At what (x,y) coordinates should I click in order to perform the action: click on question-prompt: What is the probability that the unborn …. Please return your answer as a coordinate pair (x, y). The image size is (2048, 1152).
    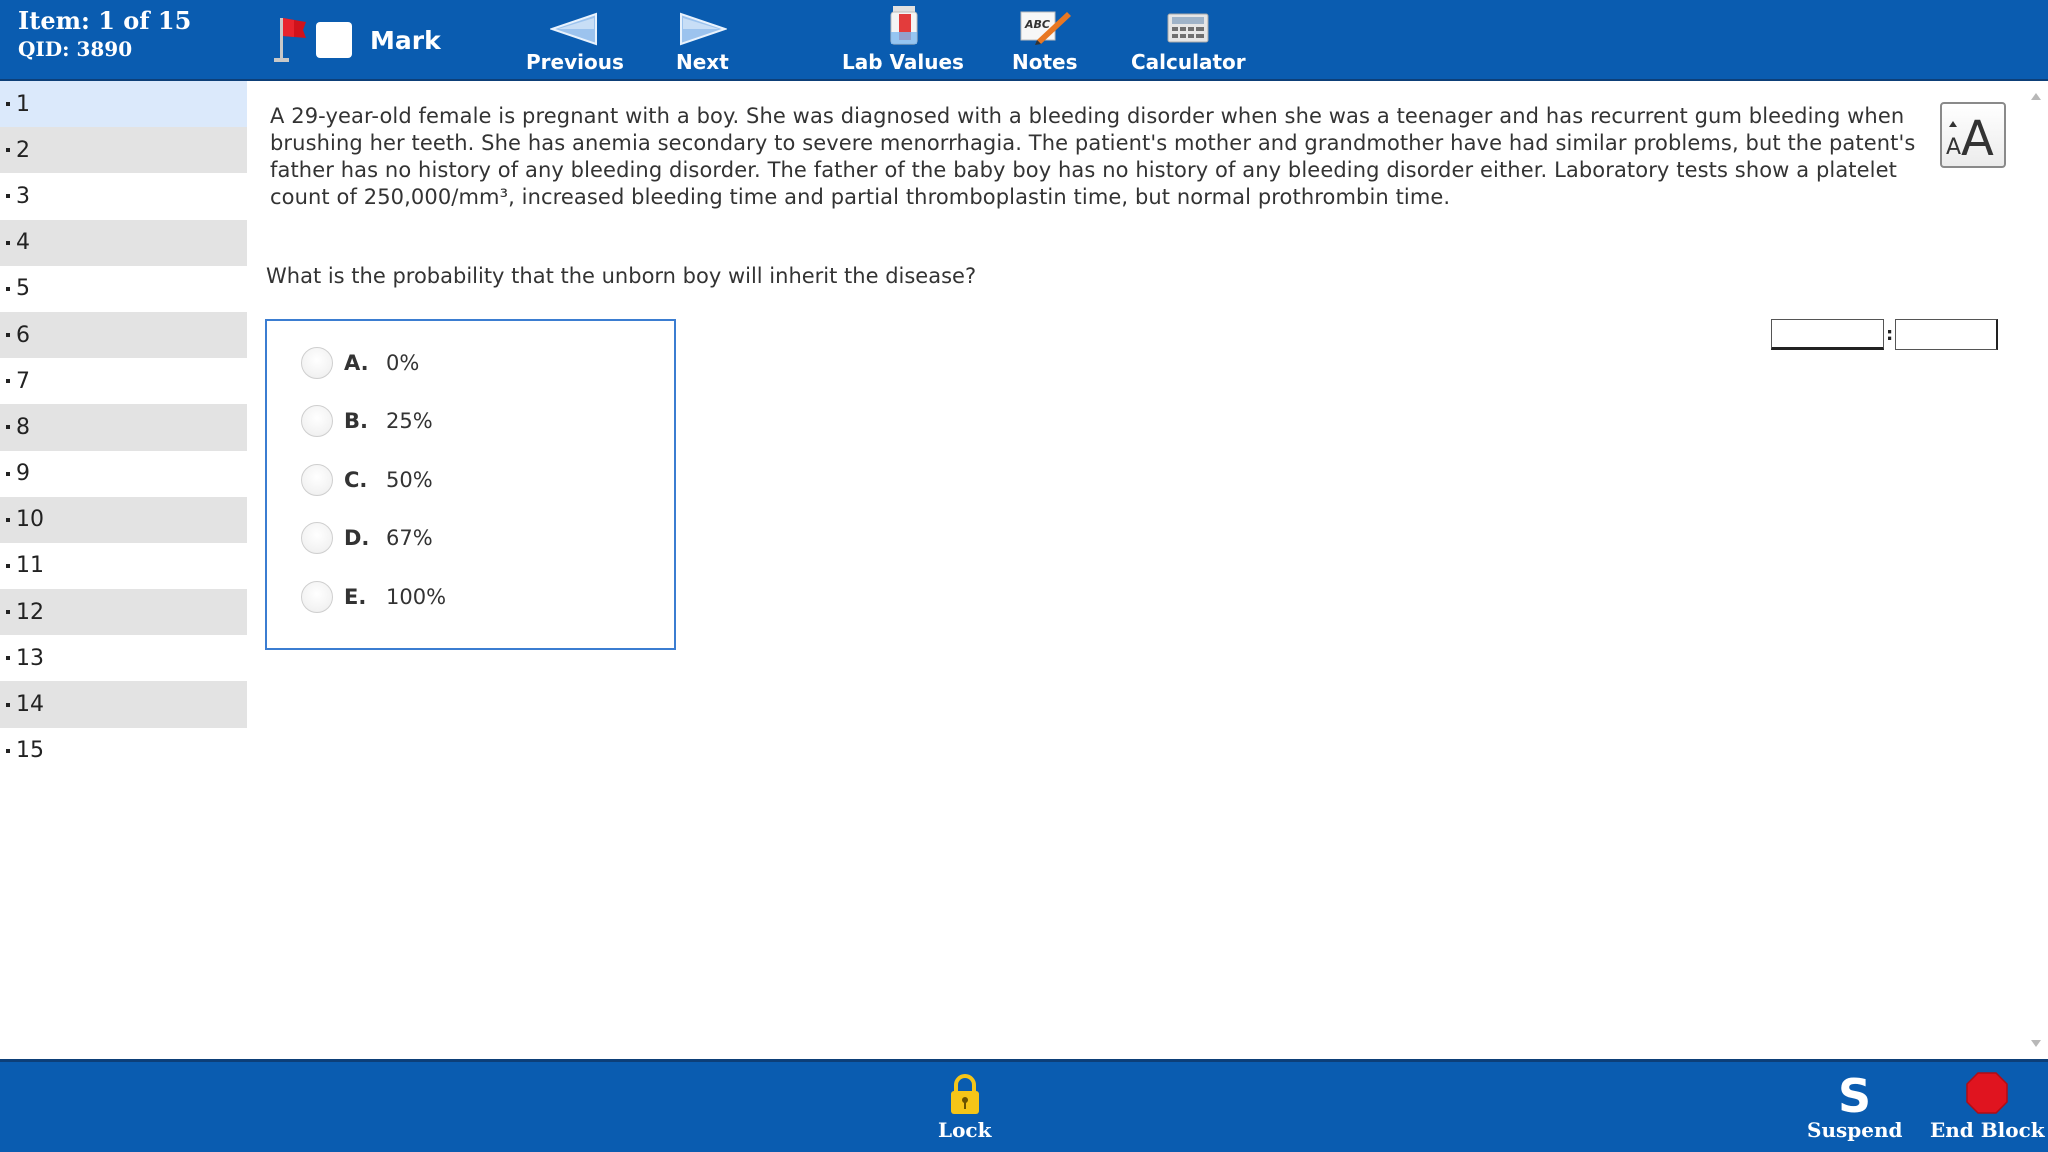
    Looking at the image, I should click on (621, 276).